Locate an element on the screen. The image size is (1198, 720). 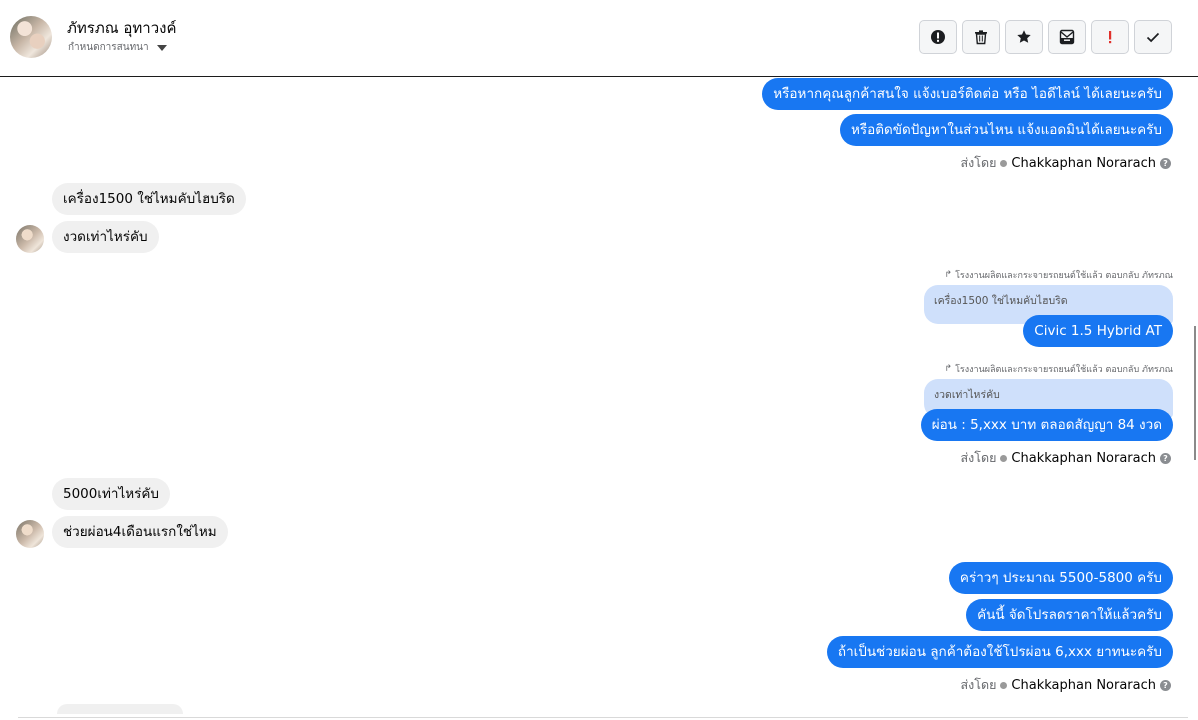
check-icon is located at coordinates (1153, 37).